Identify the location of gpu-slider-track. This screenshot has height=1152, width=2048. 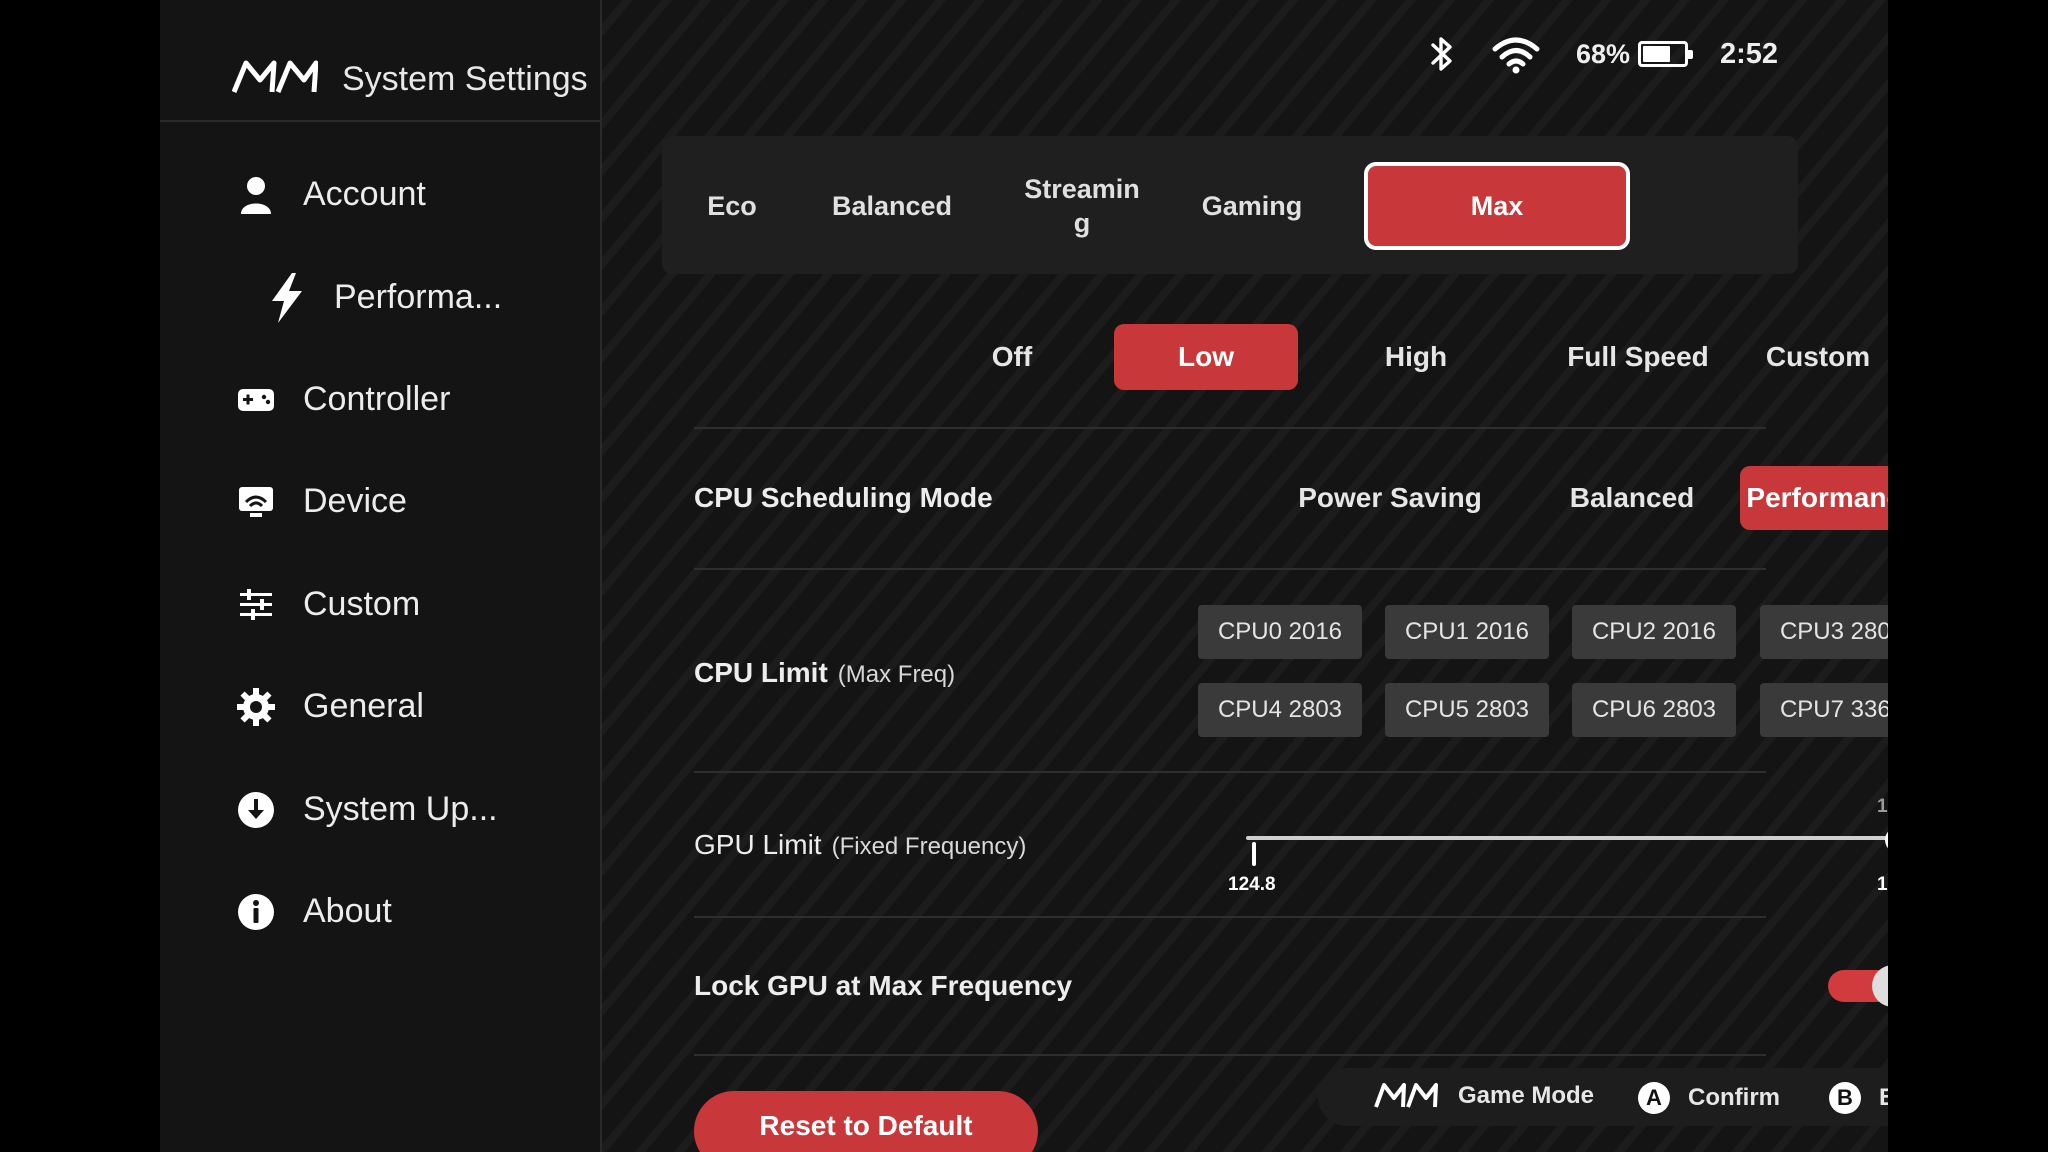
(1567, 838).